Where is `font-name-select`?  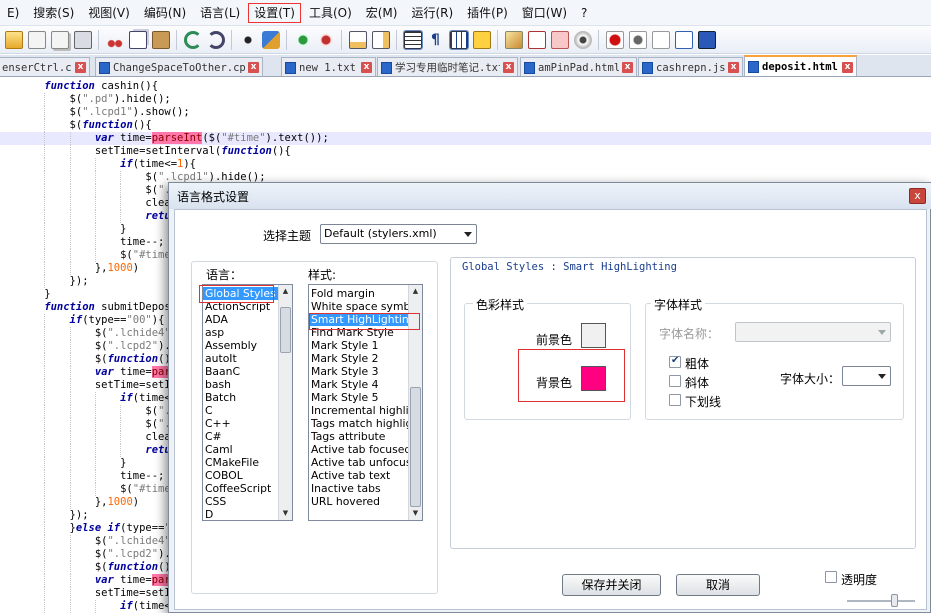
font-name-select is located at coordinates (813, 332).